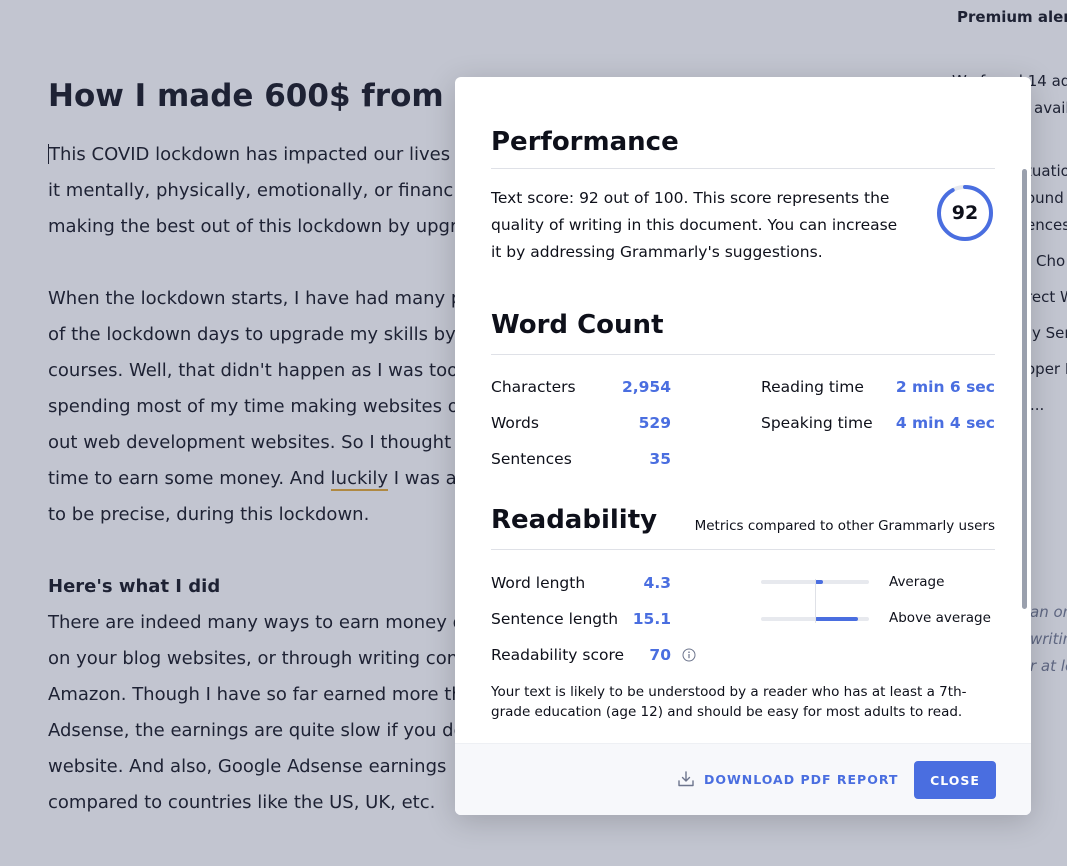 This screenshot has width=1067, height=866. I want to click on readability-title: Readability, so click(574, 520).